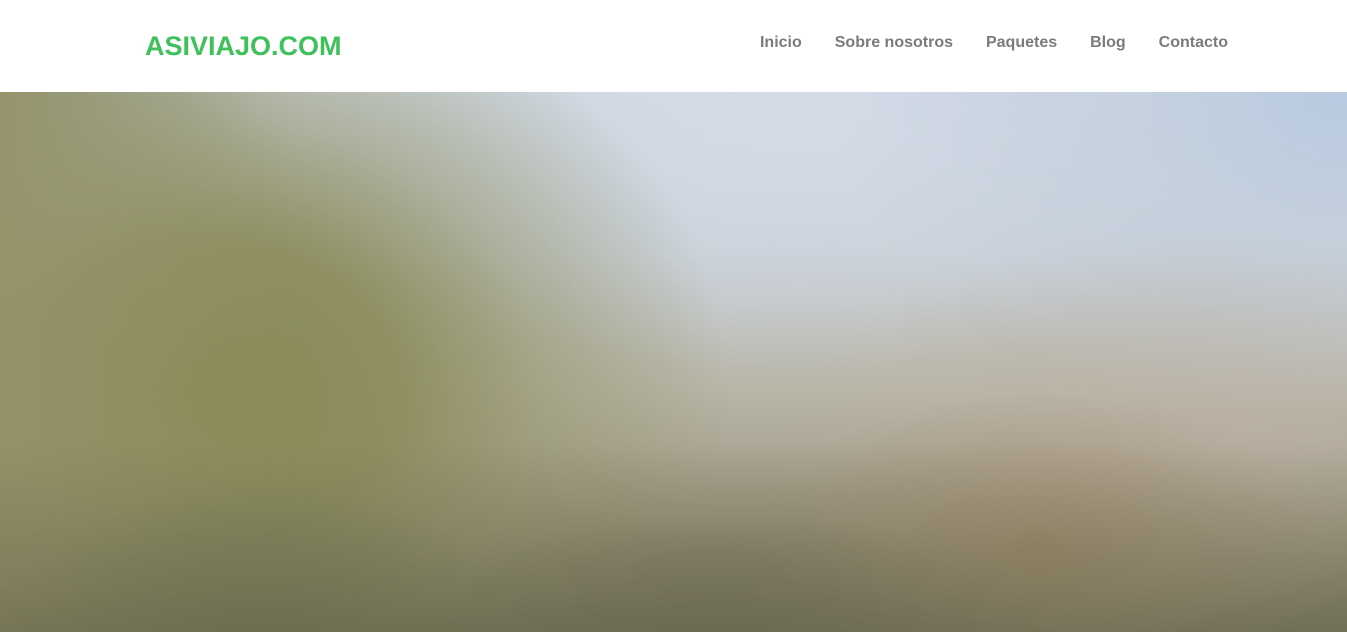 The image size is (1347, 632). What do you see at coordinates (1193, 43) in the screenshot?
I see `nav-link-contacto: Contacto` at bounding box center [1193, 43].